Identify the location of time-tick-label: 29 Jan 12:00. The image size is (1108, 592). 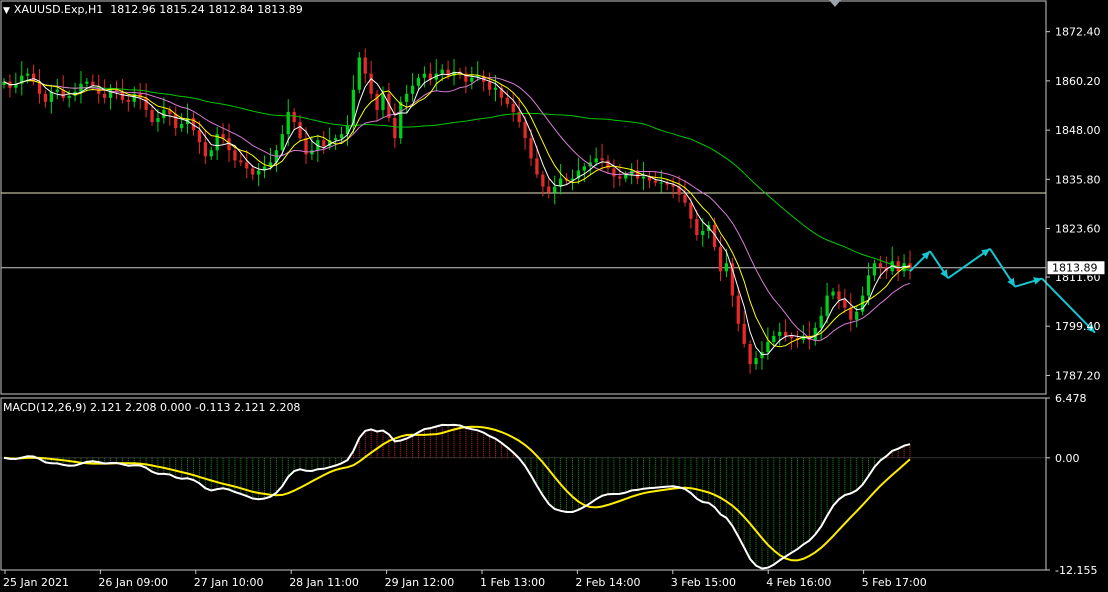
(420, 582).